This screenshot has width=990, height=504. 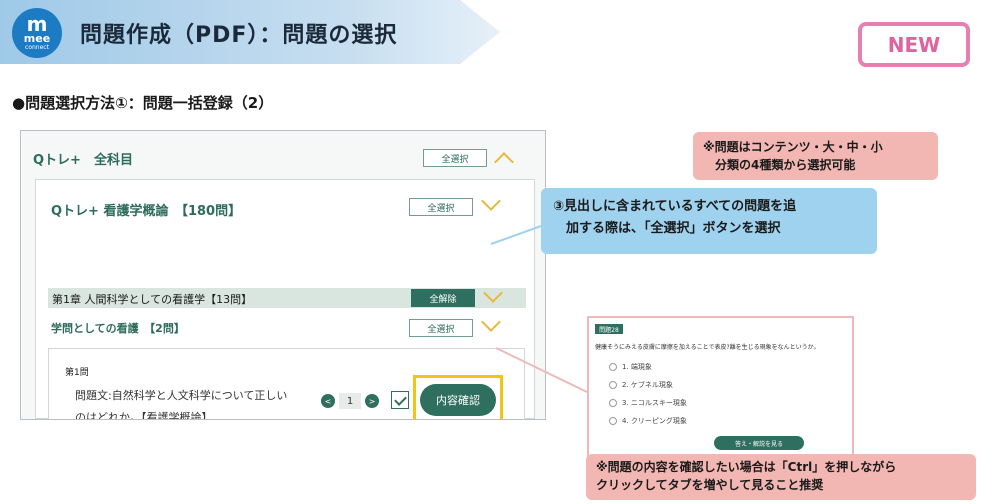 What do you see at coordinates (759, 443) in the screenshot?
I see `preview-show-answer-button: 答え・解説を見る` at bounding box center [759, 443].